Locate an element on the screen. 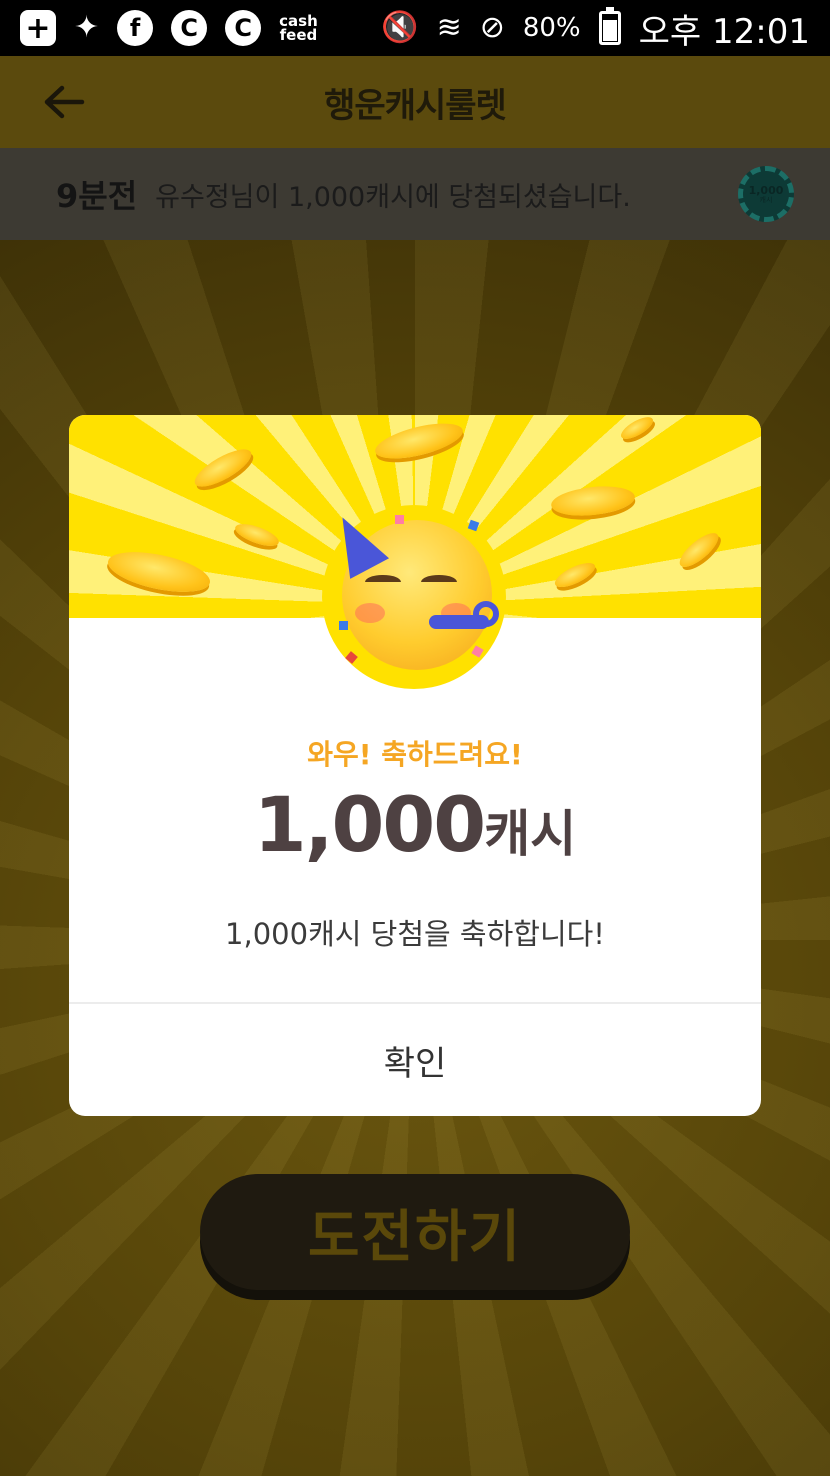 The width and height of the screenshot is (830, 1476). coin-unit: 캐시 is located at coordinates (766, 199).